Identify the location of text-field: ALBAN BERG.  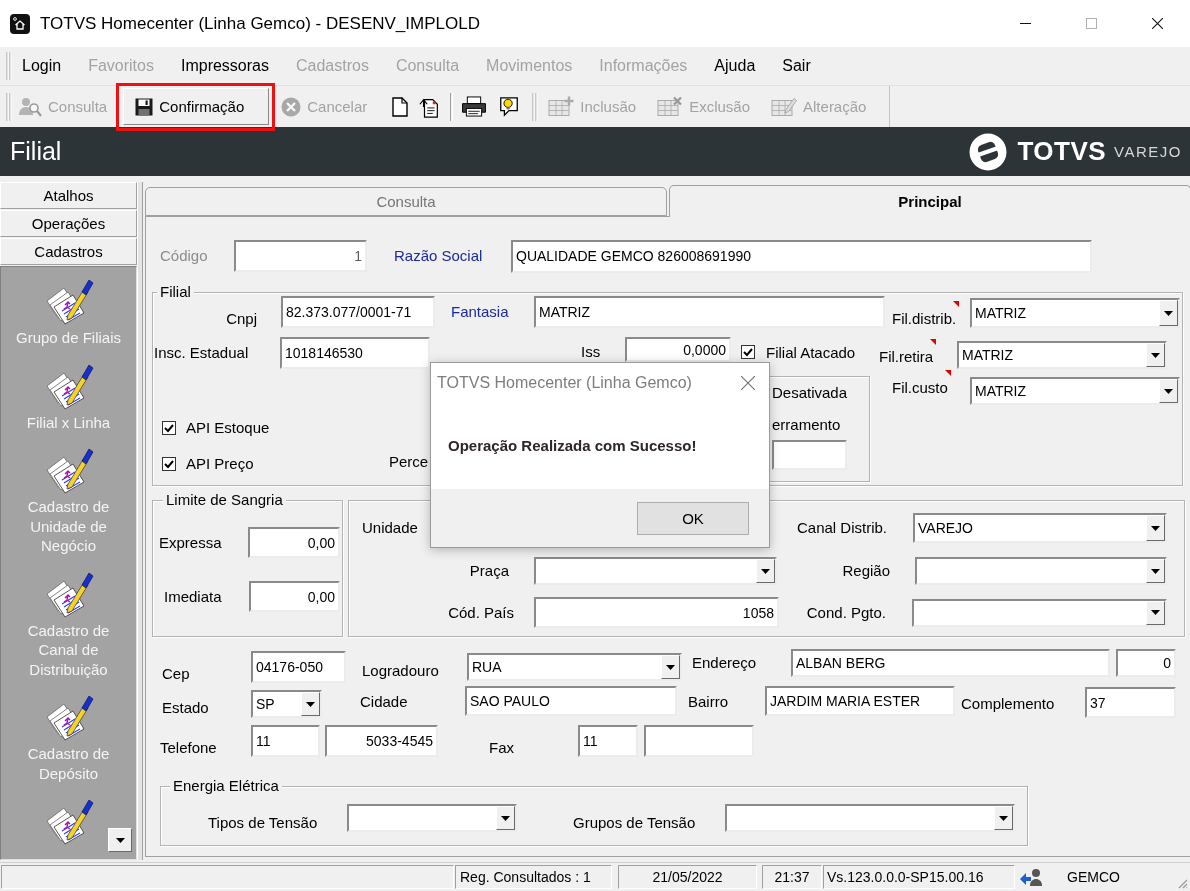
(950, 663).